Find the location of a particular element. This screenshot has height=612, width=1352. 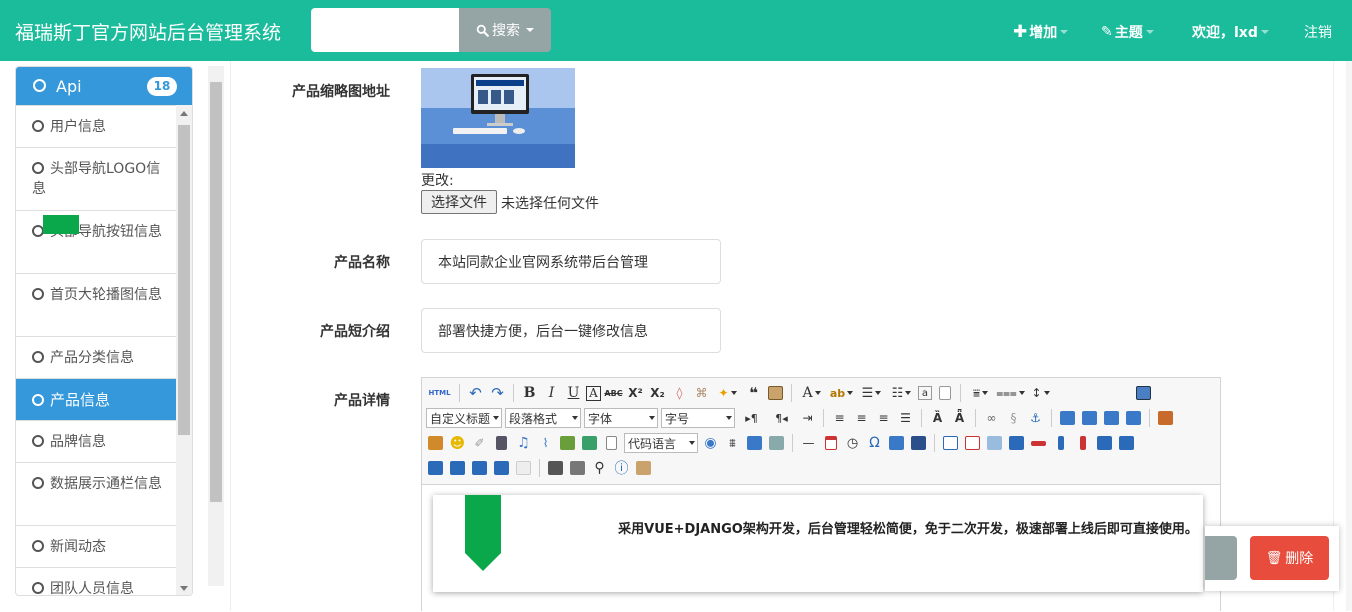

choose-file-button: 选择文件 is located at coordinates (459, 202).